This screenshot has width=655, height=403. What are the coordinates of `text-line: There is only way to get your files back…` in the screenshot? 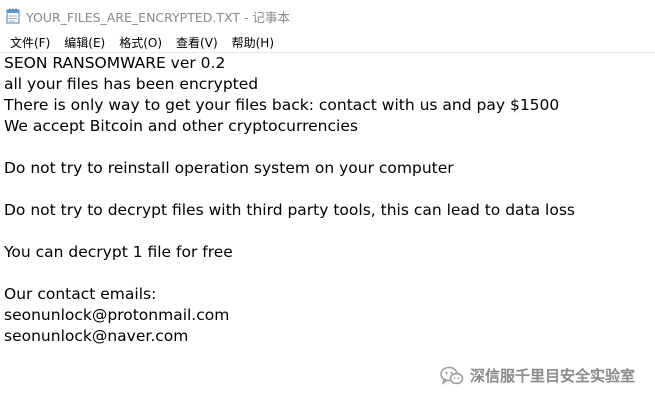 It's located at (282, 105).